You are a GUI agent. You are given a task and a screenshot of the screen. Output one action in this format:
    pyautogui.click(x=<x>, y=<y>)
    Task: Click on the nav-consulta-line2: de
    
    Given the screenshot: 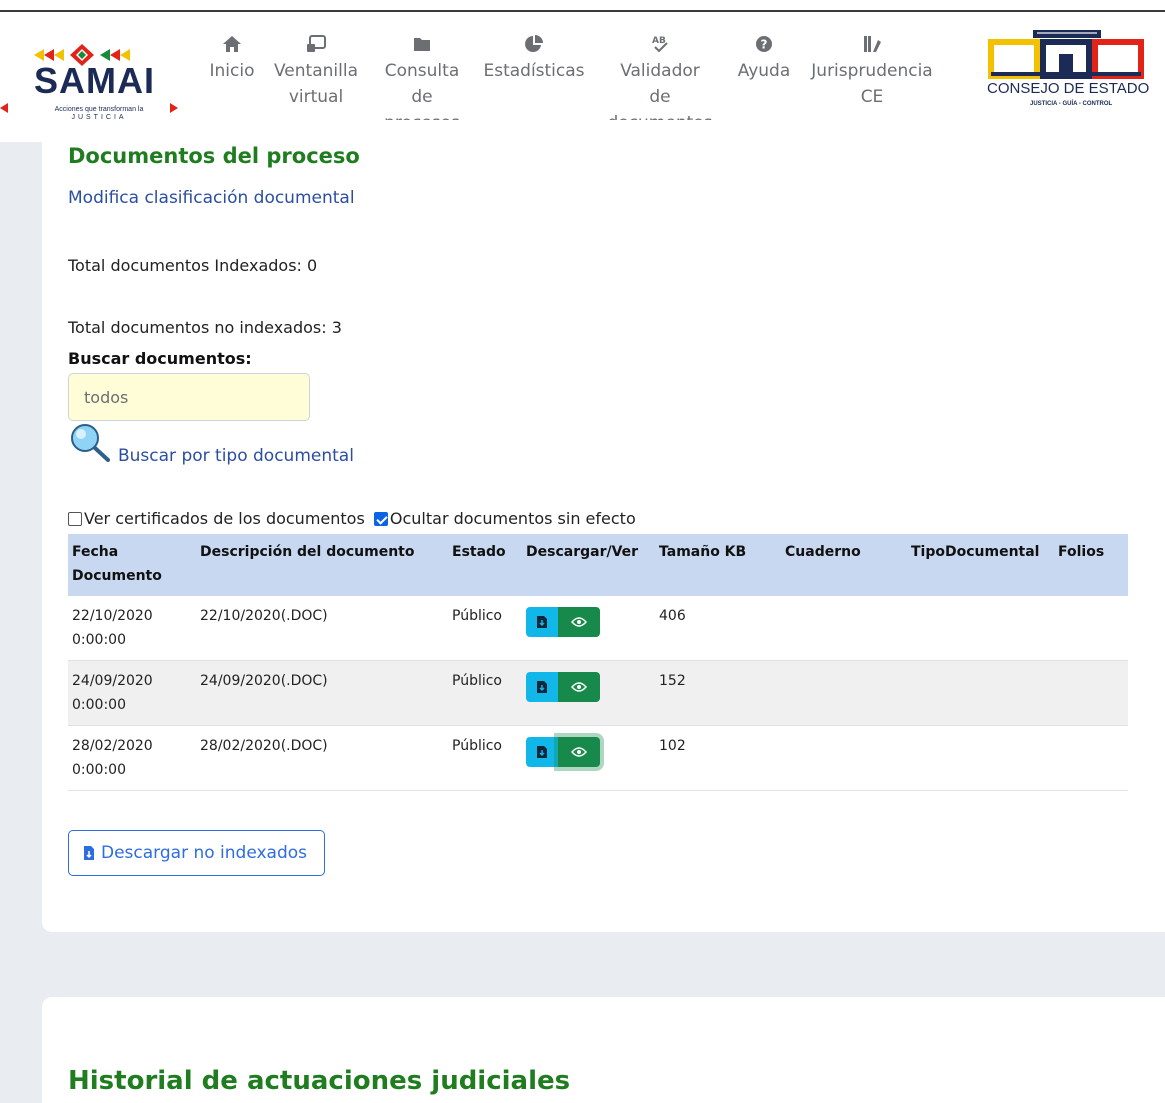 What is the action you would take?
    pyautogui.click(x=422, y=97)
    